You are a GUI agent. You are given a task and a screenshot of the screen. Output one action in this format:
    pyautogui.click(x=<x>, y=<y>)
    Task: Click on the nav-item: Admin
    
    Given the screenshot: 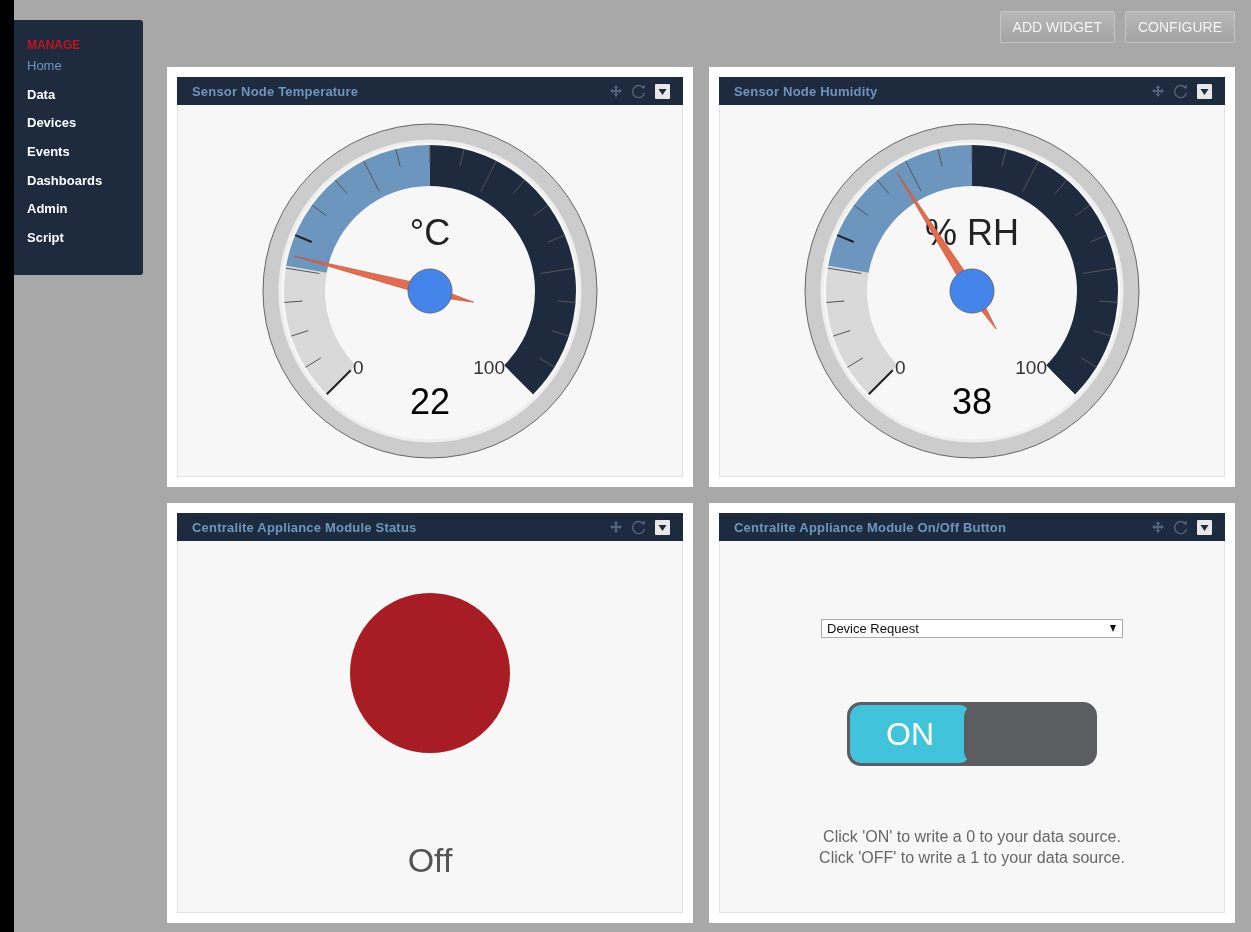 What is the action you would take?
    pyautogui.click(x=85, y=214)
    